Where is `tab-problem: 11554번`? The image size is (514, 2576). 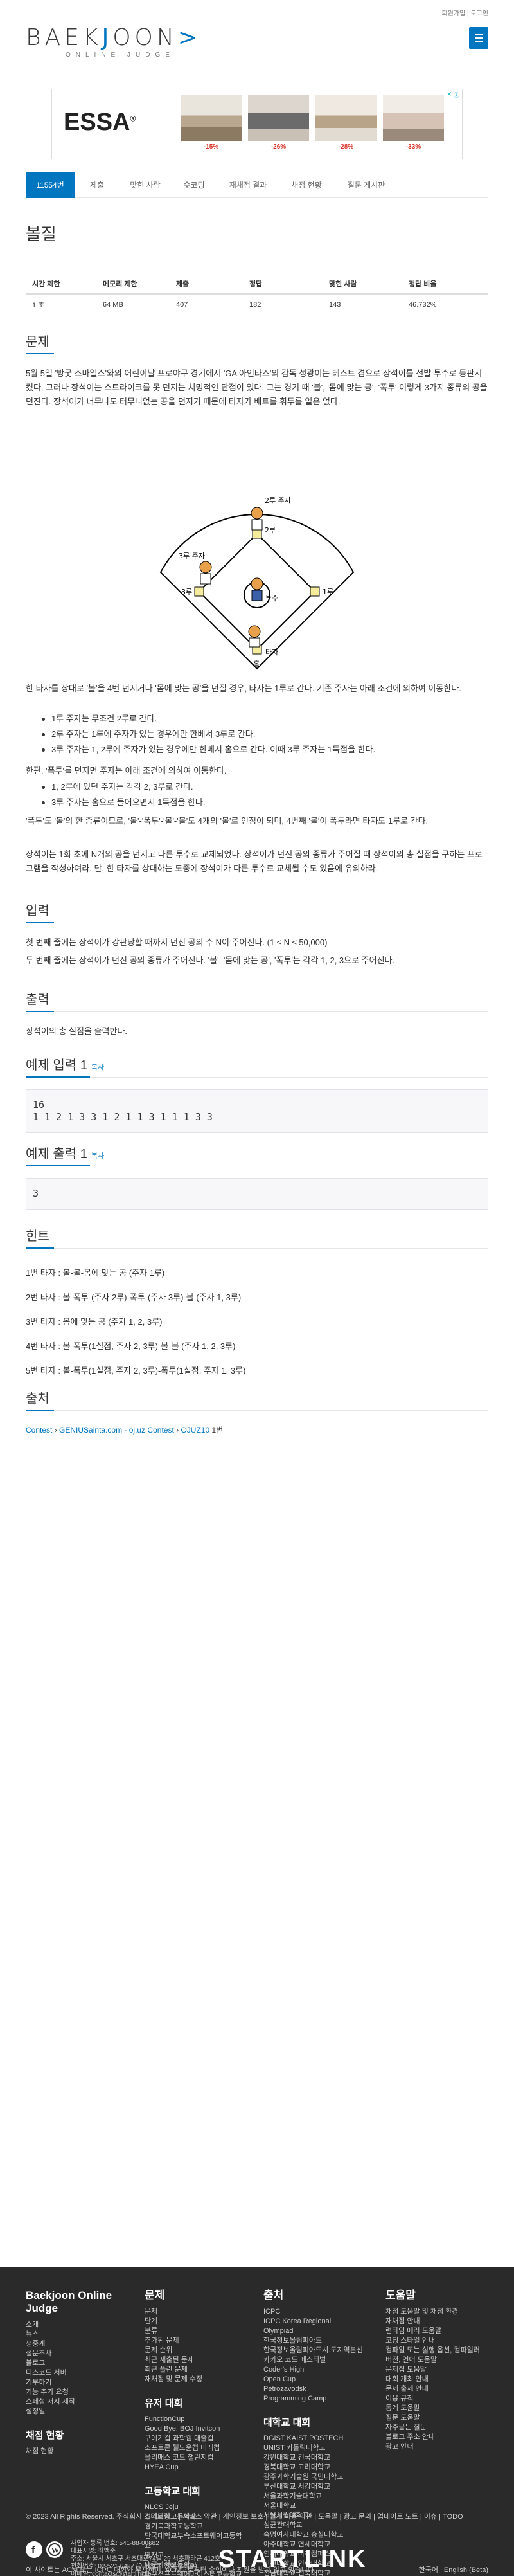 tab-problem: 11554번 is located at coordinates (50, 185).